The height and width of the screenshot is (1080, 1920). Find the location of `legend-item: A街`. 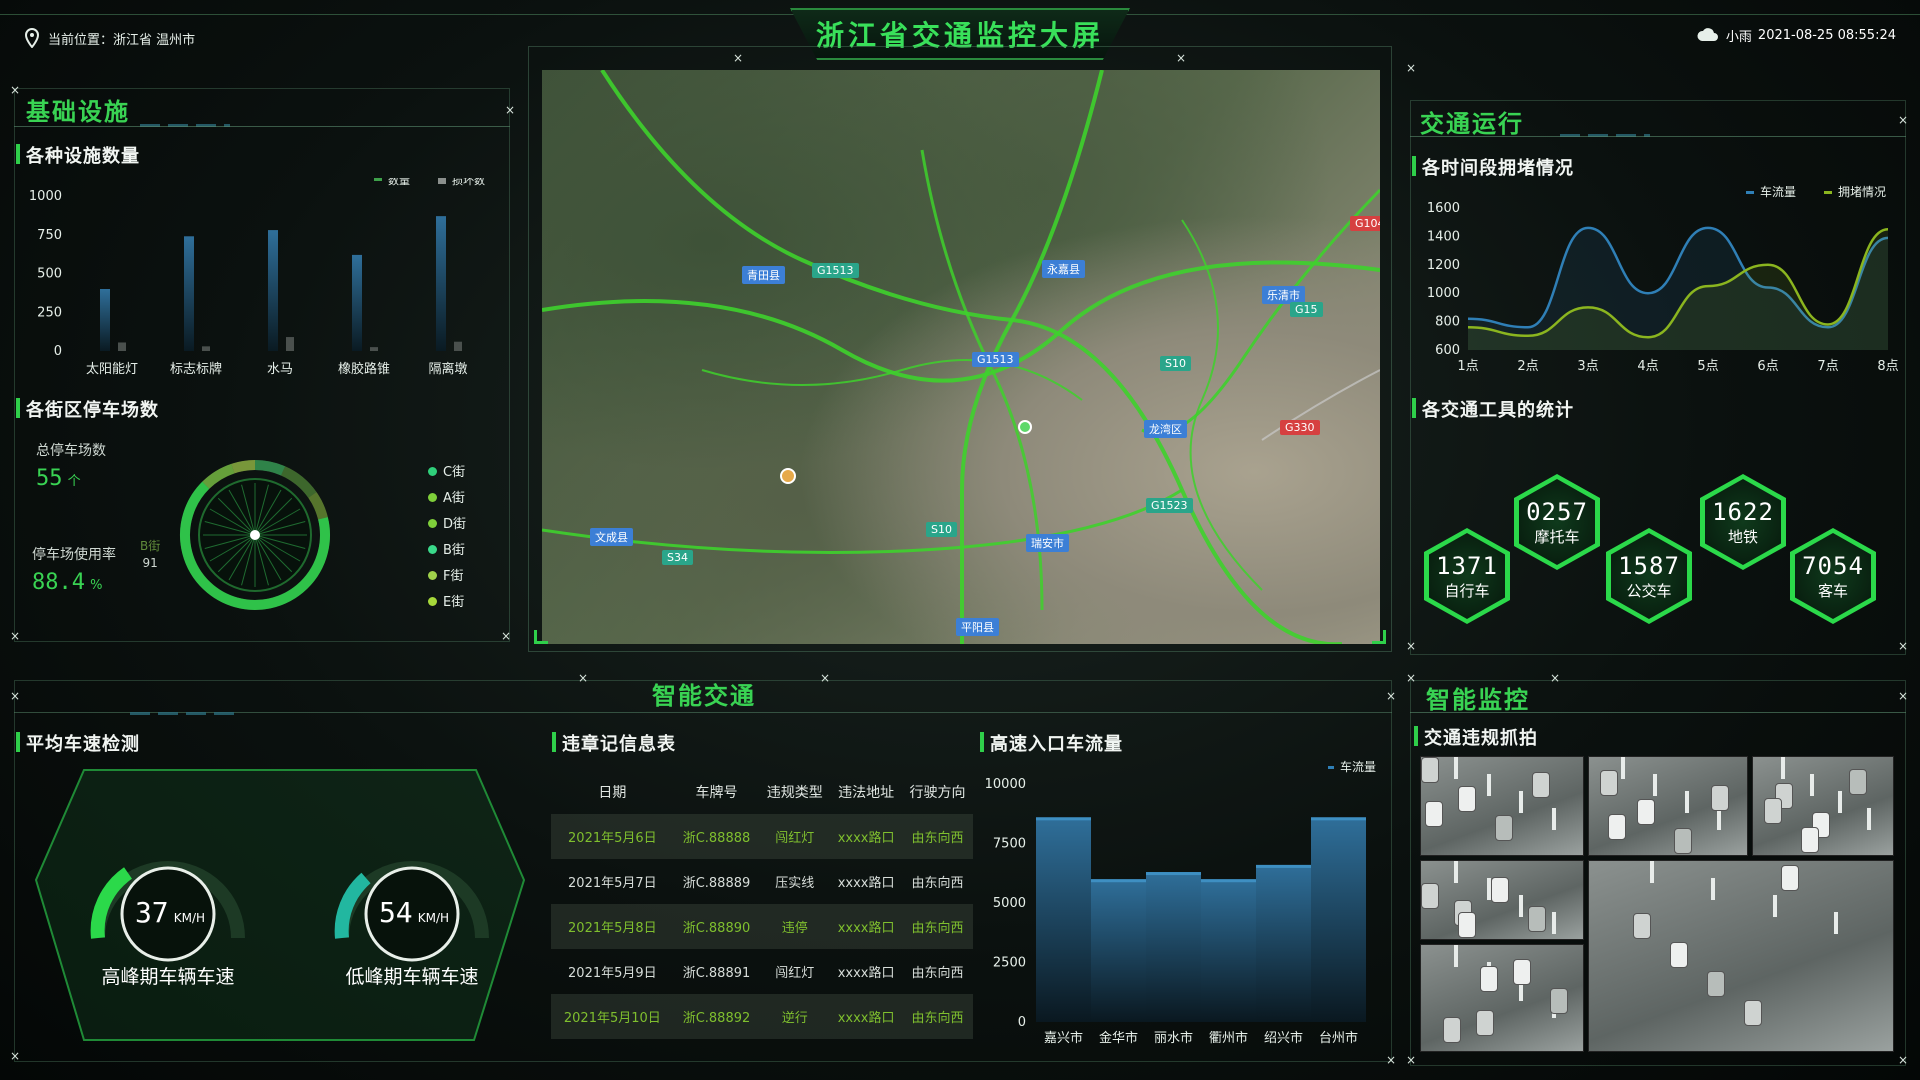

legend-item: A街 is located at coordinates (447, 499).